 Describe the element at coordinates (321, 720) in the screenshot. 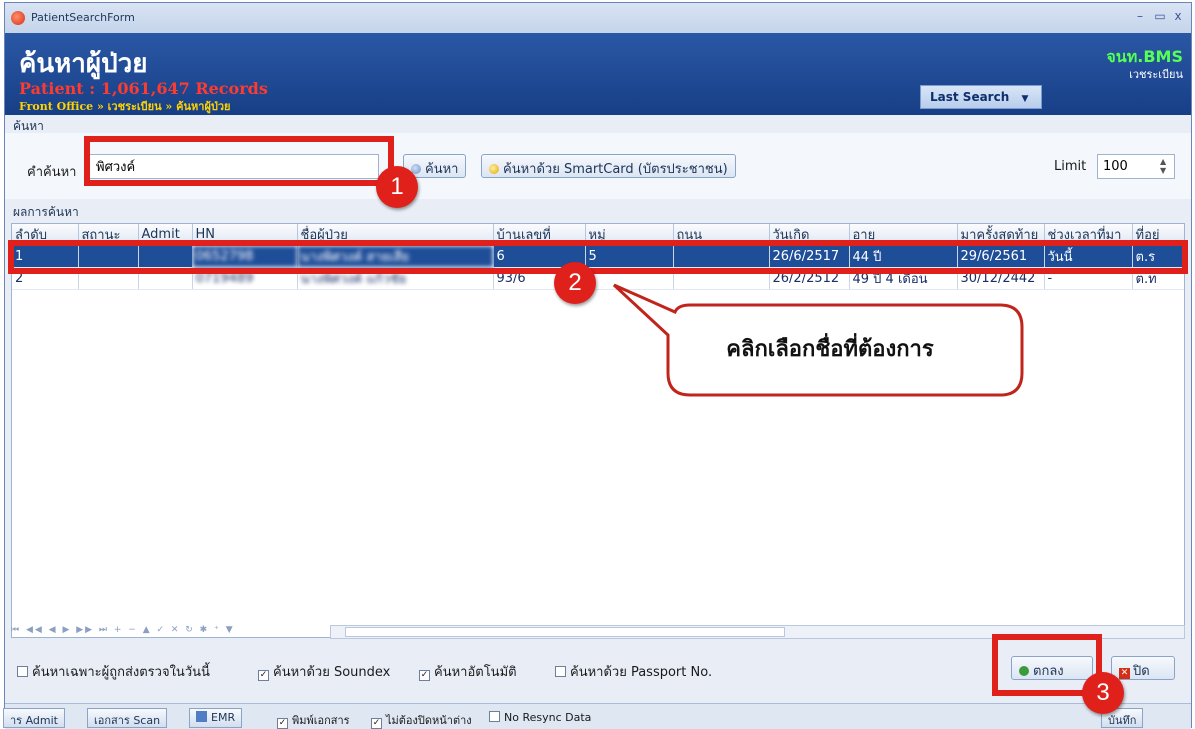

I see `print-documents-label: พิมพ์เอกสาร` at that location.